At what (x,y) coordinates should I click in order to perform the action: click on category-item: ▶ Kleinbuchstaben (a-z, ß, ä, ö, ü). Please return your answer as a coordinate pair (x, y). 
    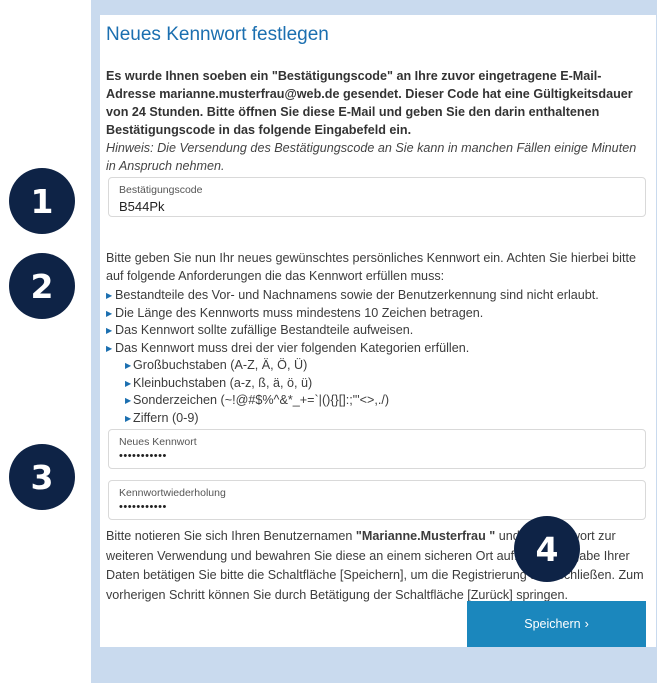
    Looking at the image, I should click on (373, 384).